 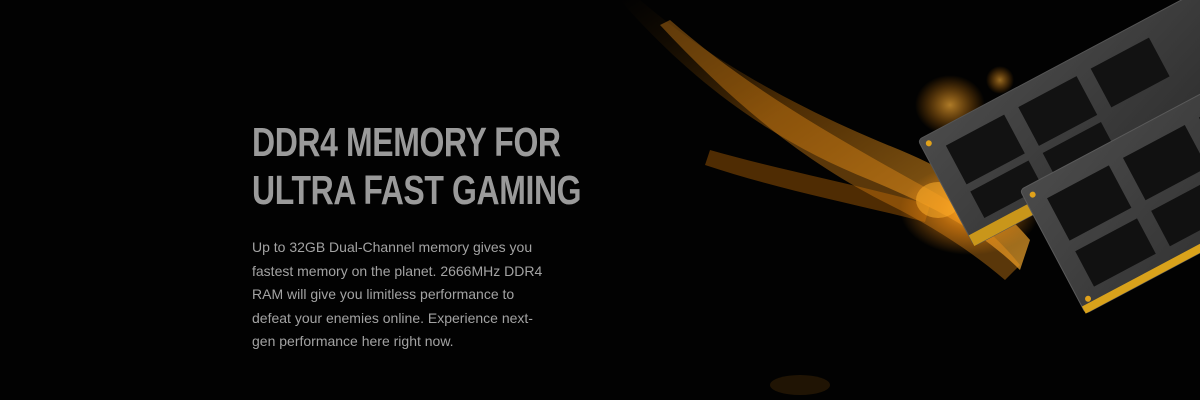 What do you see at coordinates (417, 190) in the screenshot?
I see `headline-line-2: ULTRA FAST GAMING` at bounding box center [417, 190].